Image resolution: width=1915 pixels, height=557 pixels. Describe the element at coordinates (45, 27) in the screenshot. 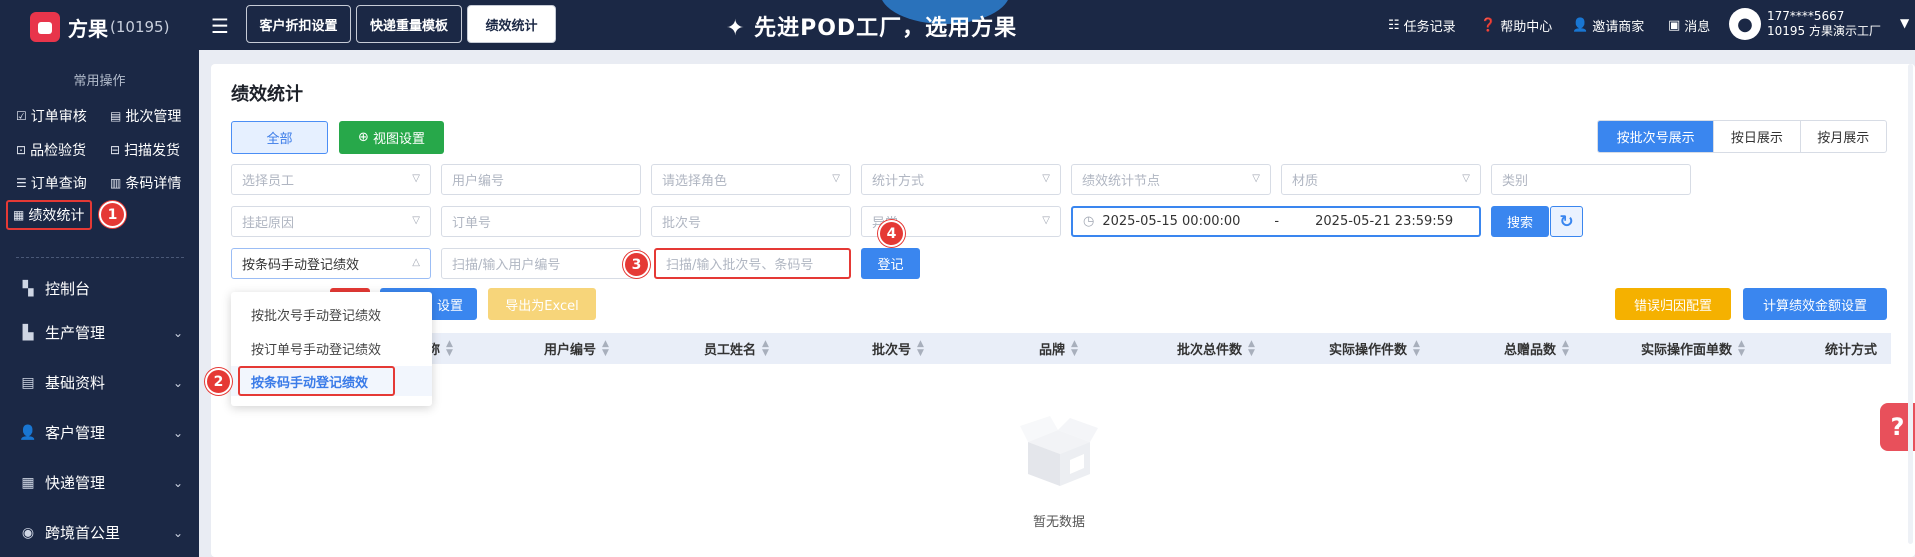

I see `logo-icon` at that location.